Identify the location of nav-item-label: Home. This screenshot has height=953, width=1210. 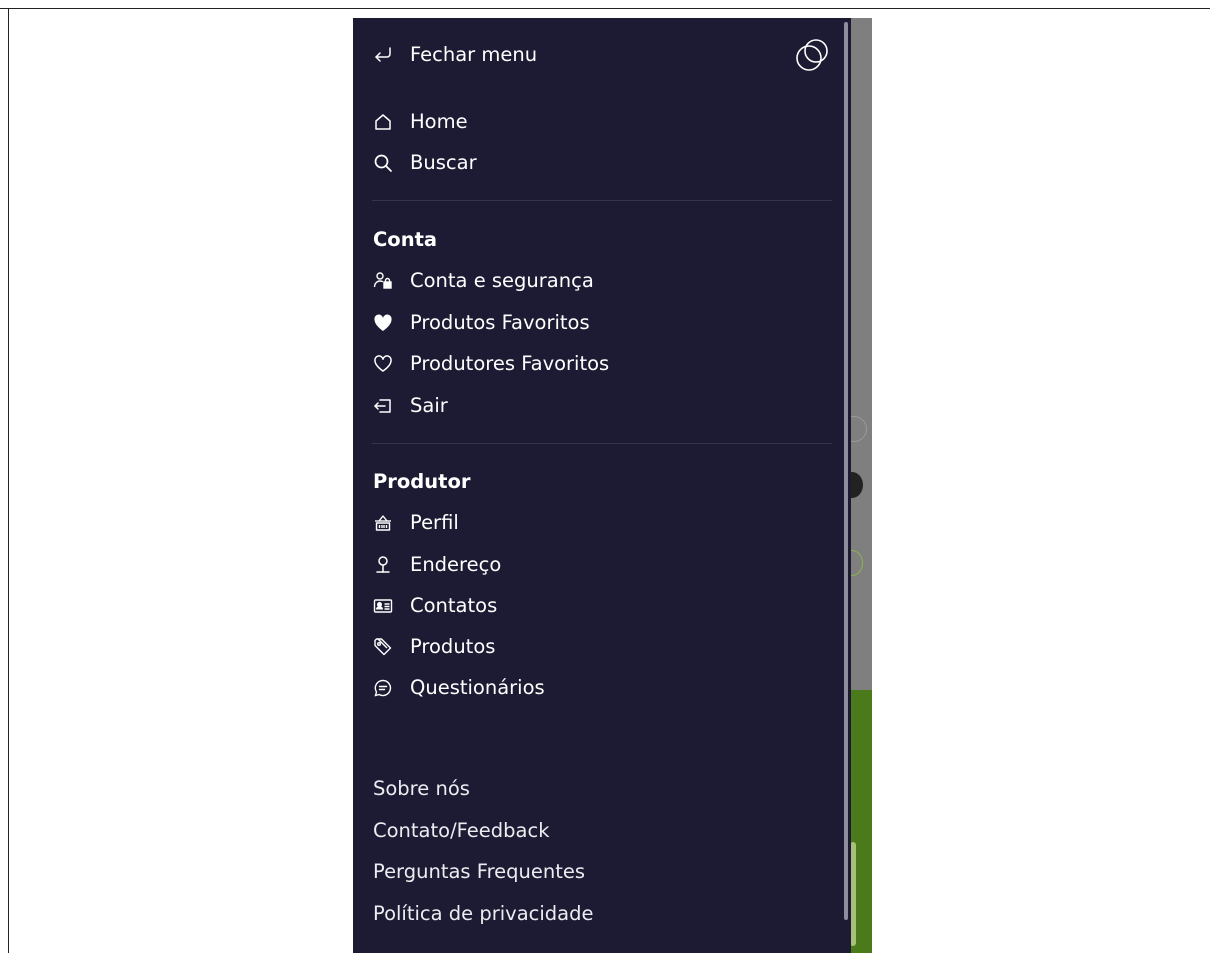
(439, 121).